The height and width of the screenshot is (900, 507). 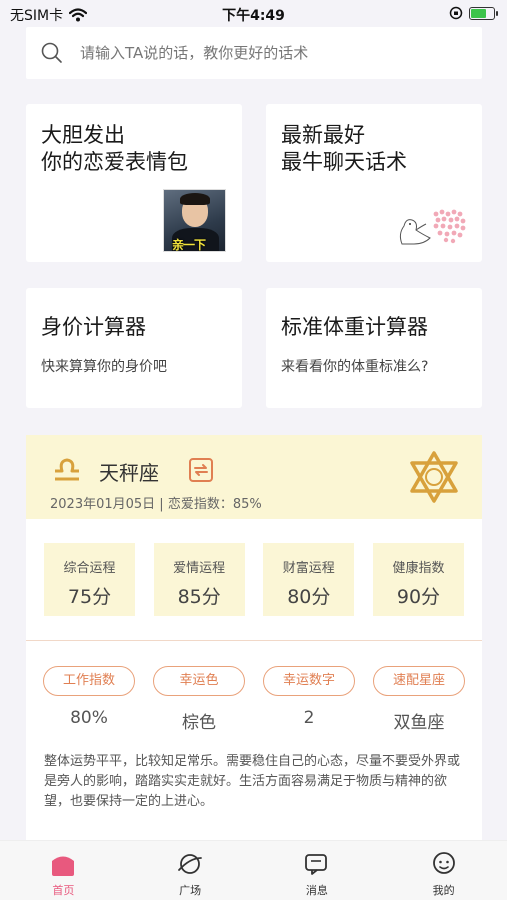 What do you see at coordinates (156, 504) in the screenshot?
I see `horoscope-date: 2023年01月05日 | 恋爱指数：85%` at bounding box center [156, 504].